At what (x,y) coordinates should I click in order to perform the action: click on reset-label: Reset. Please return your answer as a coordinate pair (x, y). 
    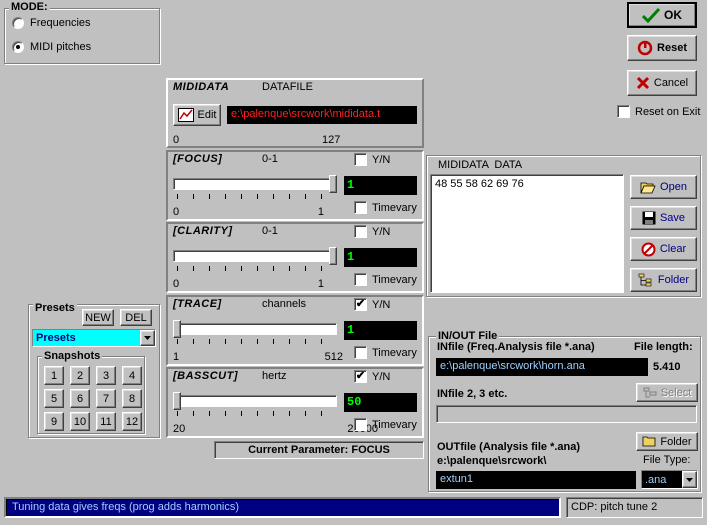
    Looking at the image, I should click on (672, 48).